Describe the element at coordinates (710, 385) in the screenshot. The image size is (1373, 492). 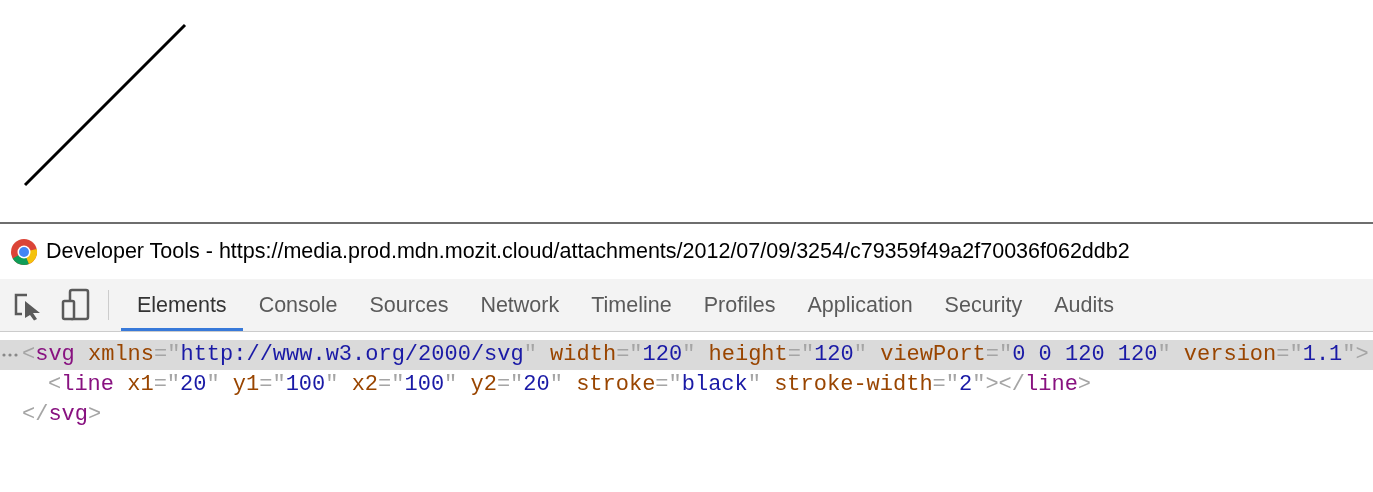
I see `dom-node-line: <line x1="20" y1="100" x2="100" y2="20" stroke="black" stroke-width="2"></line>` at that location.